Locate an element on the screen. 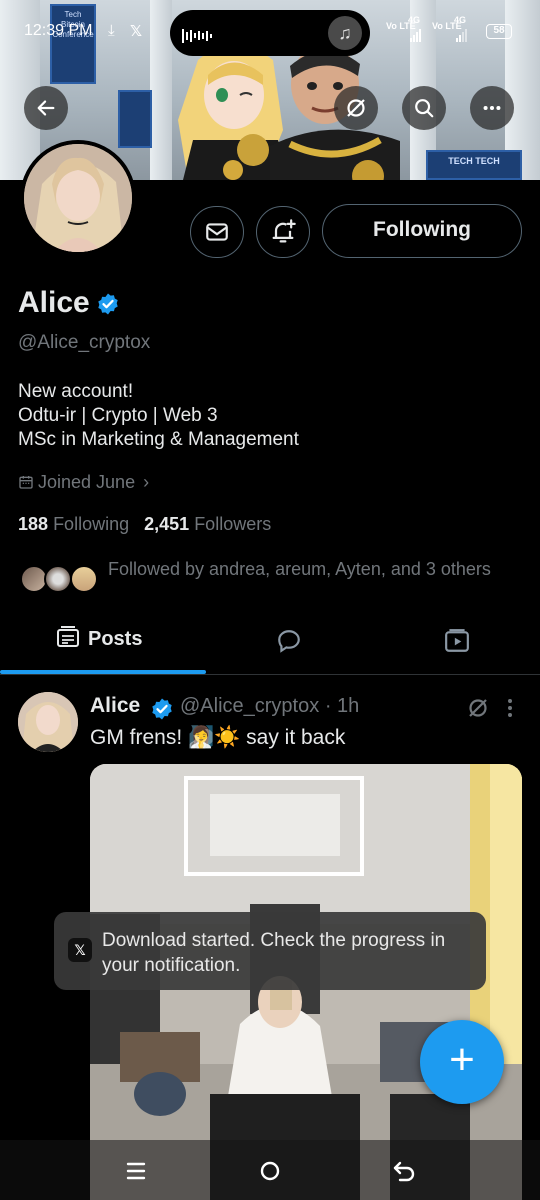 This screenshot has height=1200, width=540. system-navigation-bar is located at coordinates (270, 1170).